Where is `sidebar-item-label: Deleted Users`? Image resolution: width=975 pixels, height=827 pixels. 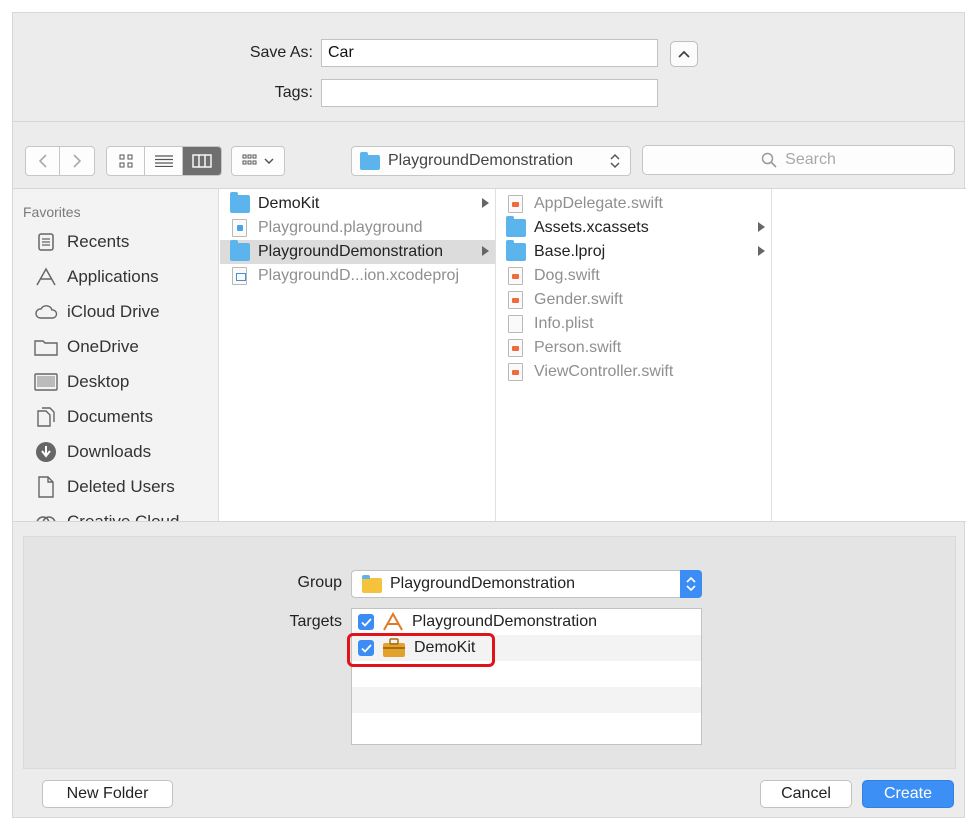
sidebar-item-label: Deleted Users is located at coordinates (121, 486).